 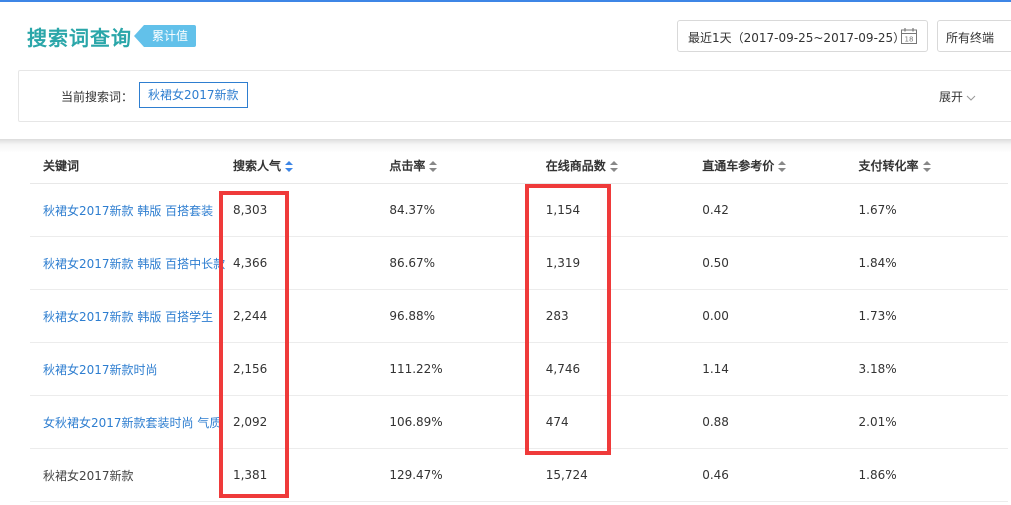 I want to click on col-header-online-items: 在线商品数, so click(x=624, y=166).